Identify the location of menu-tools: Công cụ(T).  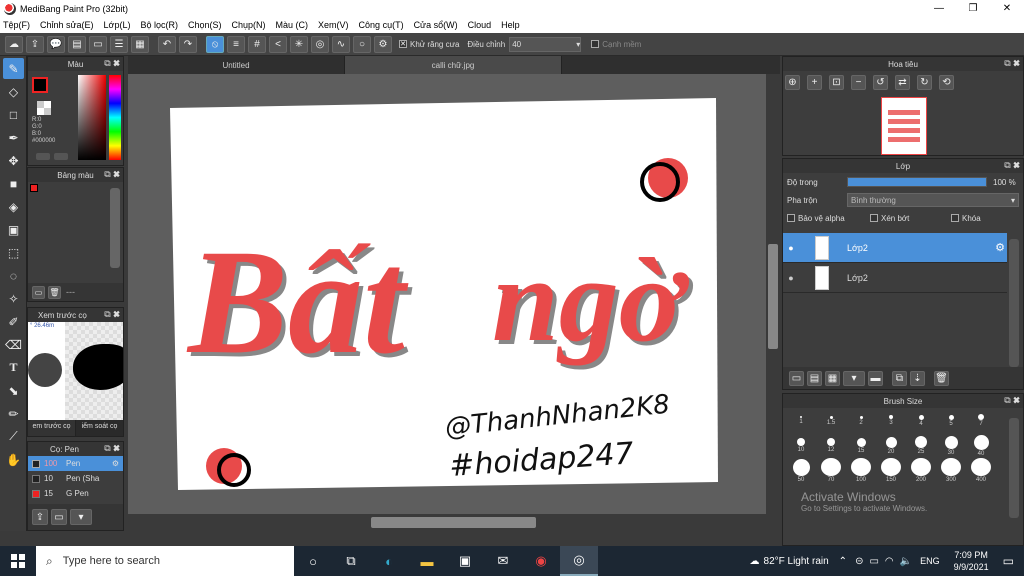
(381, 25).